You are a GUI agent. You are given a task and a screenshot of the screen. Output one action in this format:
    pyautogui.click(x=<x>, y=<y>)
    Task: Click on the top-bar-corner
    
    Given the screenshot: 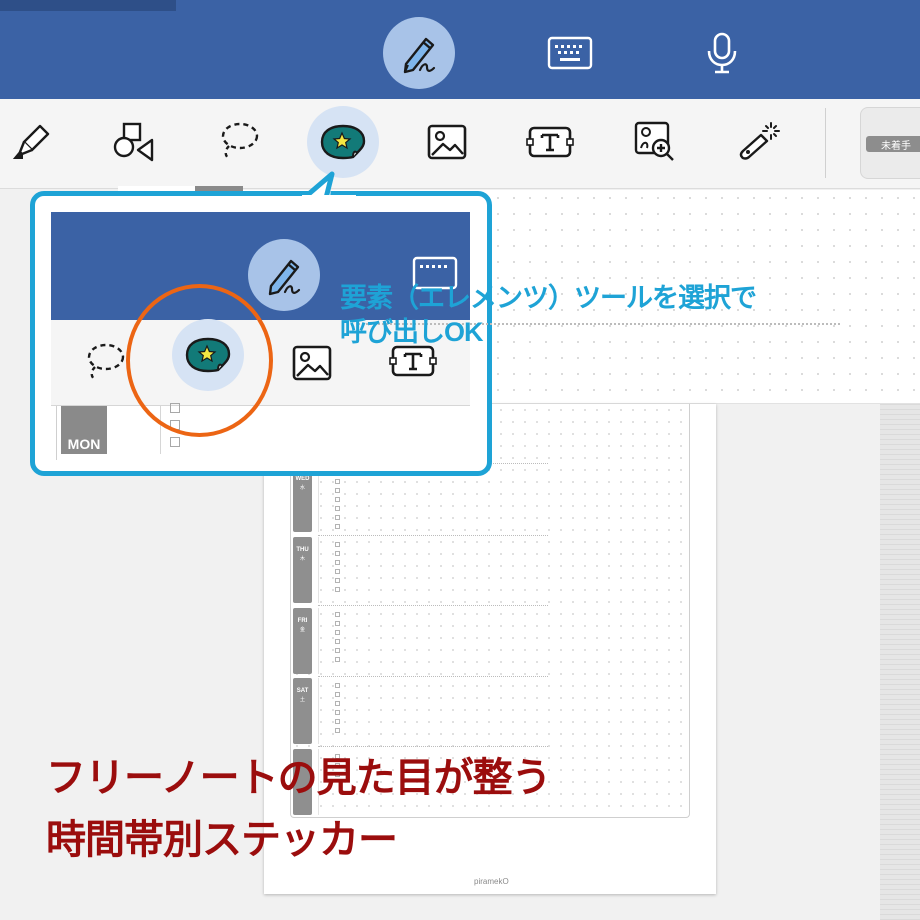 What is the action you would take?
    pyautogui.click(x=88, y=5)
    